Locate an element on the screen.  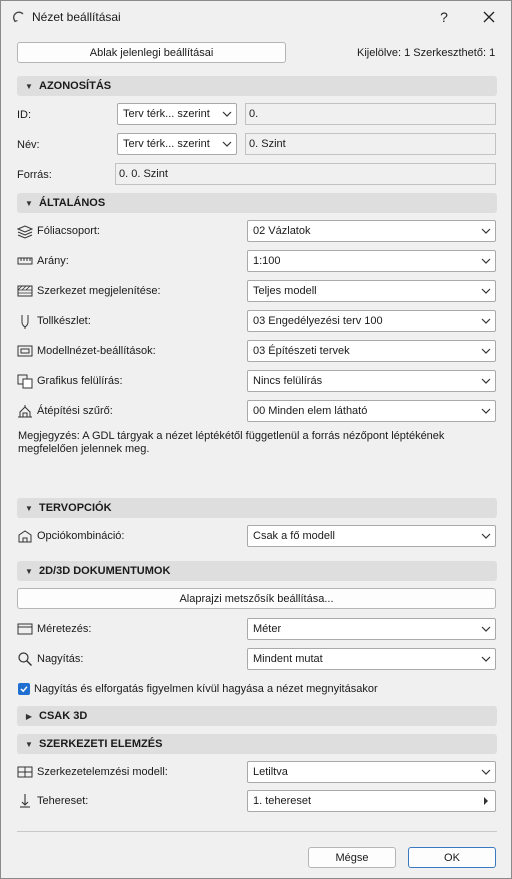
pen-set-dropdown: 03 Engedélyezési terv 100 is located at coordinates (371, 321).